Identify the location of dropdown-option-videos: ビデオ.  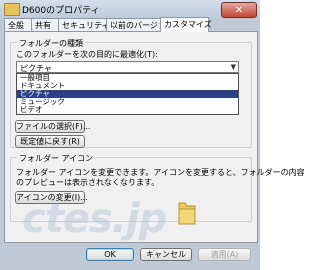
(127, 110).